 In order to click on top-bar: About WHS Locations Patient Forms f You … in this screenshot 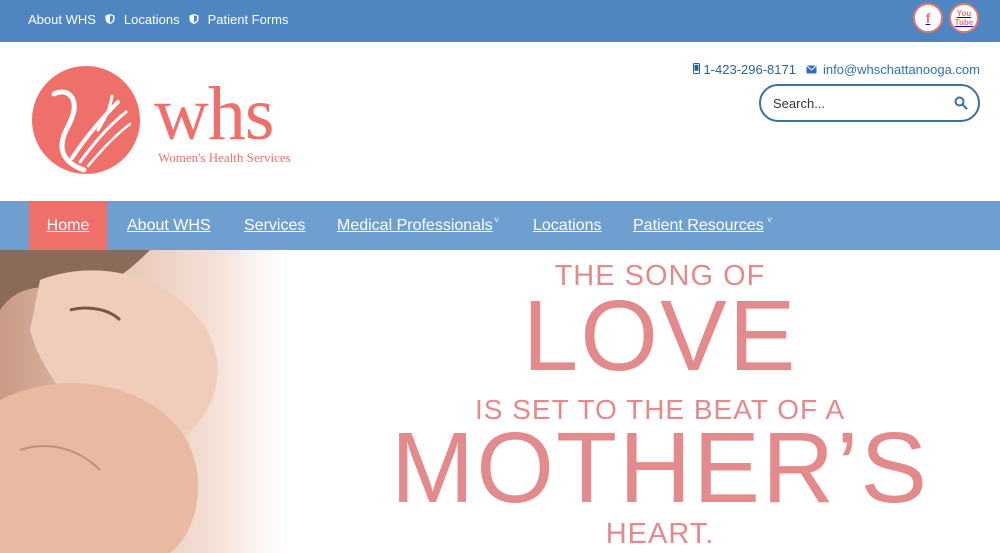, I will do `click(500, 21)`.